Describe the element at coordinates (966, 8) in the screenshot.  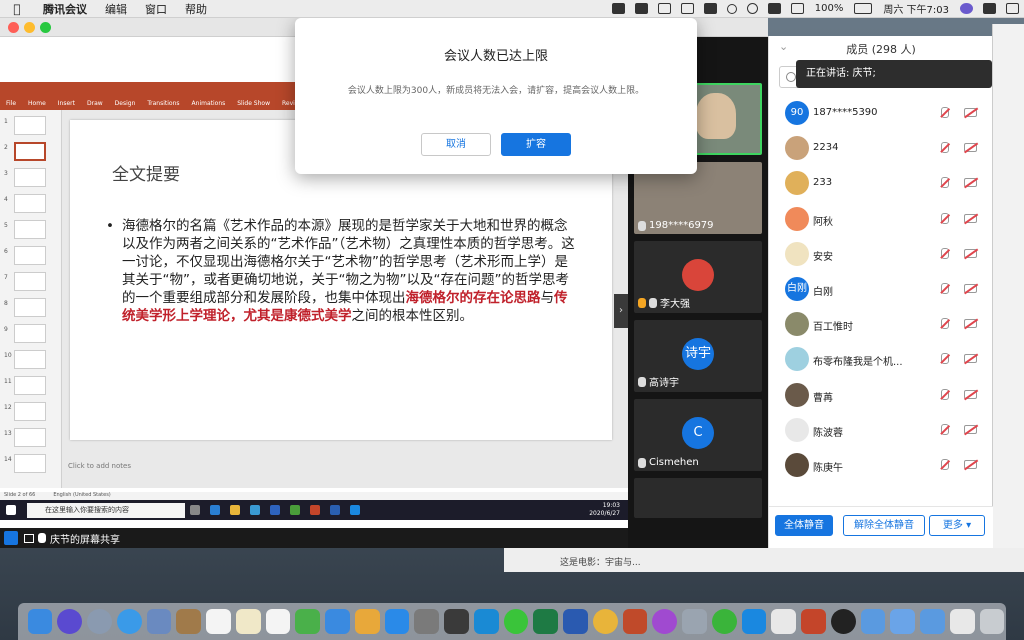
I see `siri-icon` at that location.